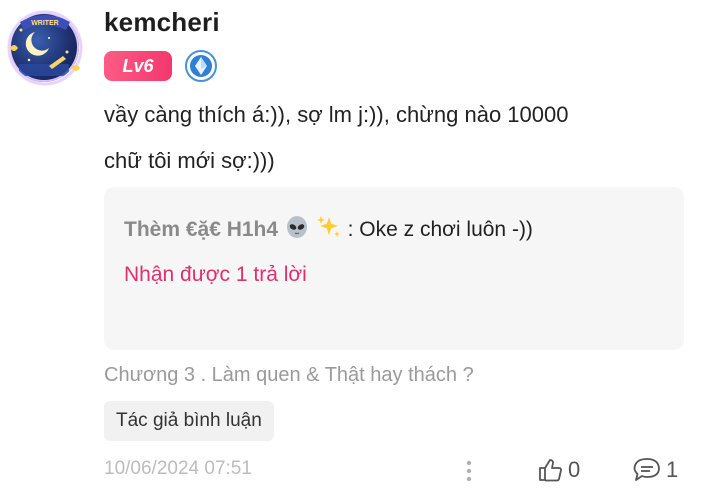 The width and height of the screenshot is (723, 492). What do you see at coordinates (289, 375) in the screenshot?
I see `chapter-link: Chương 3 . Làm quen & Thật hay thách ?` at bounding box center [289, 375].